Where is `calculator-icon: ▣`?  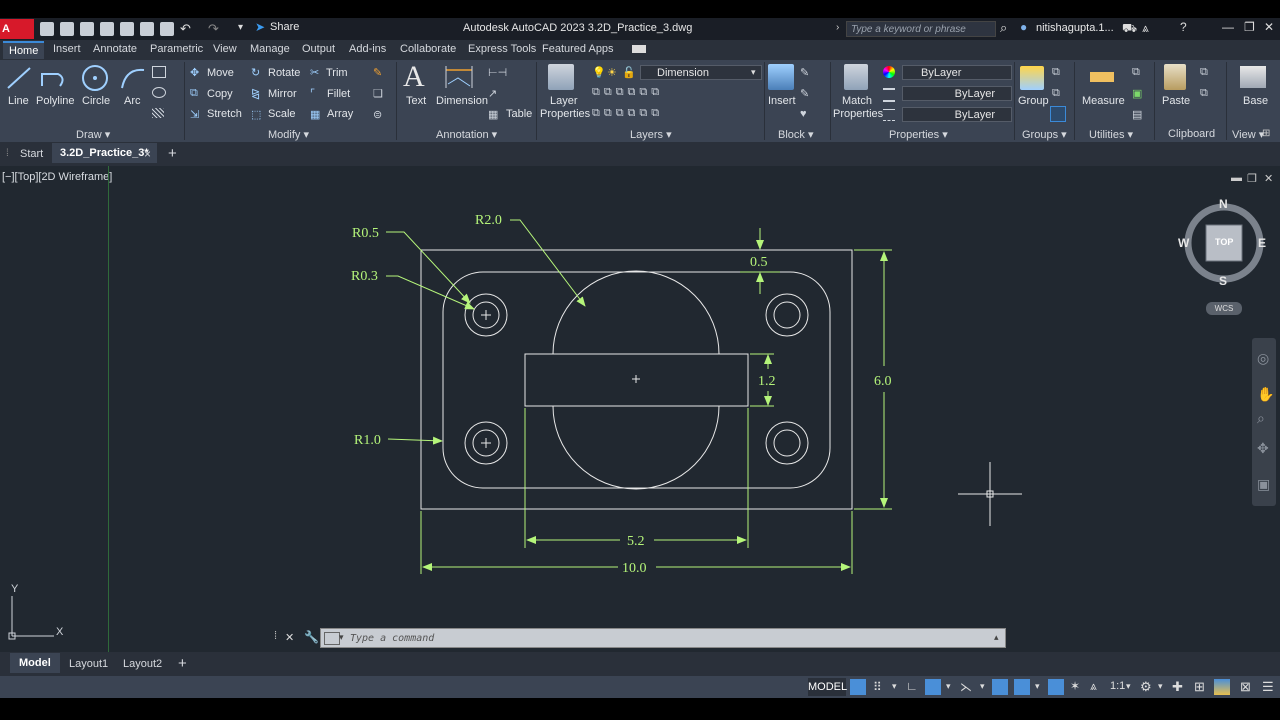
calculator-icon: ▣ is located at coordinates (1137, 93).